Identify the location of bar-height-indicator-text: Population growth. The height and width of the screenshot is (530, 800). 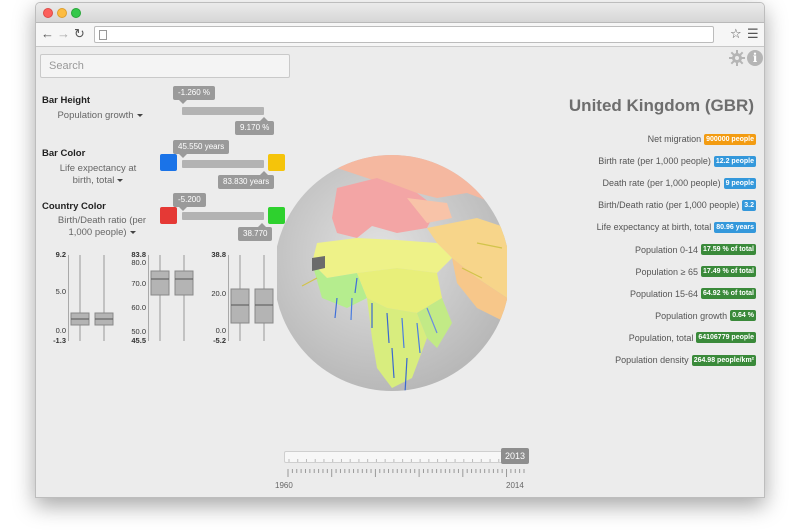
(95, 115).